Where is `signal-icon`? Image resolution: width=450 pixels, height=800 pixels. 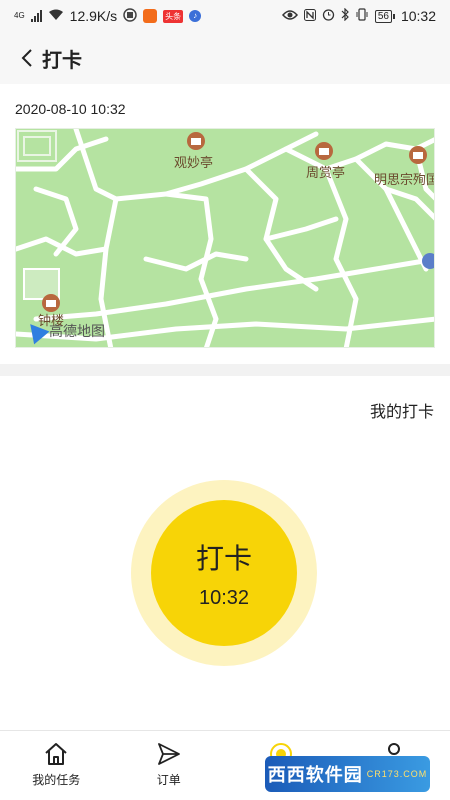 signal-icon is located at coordinates (36, 16).